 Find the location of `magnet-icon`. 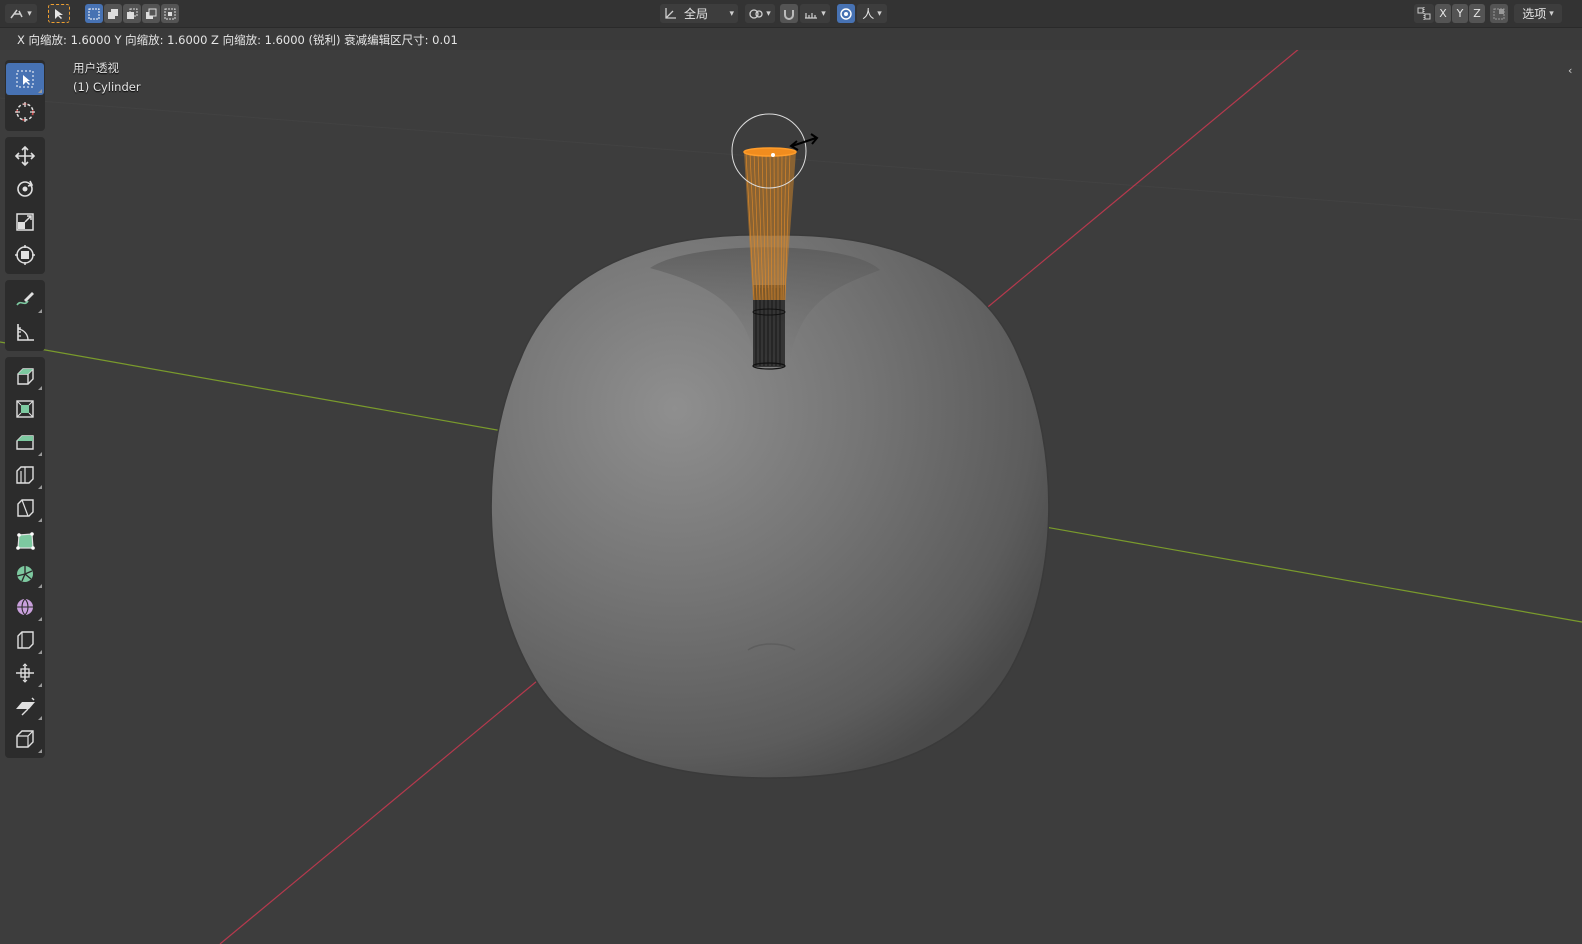

magnet-icon is located at coordinates (789, 14).